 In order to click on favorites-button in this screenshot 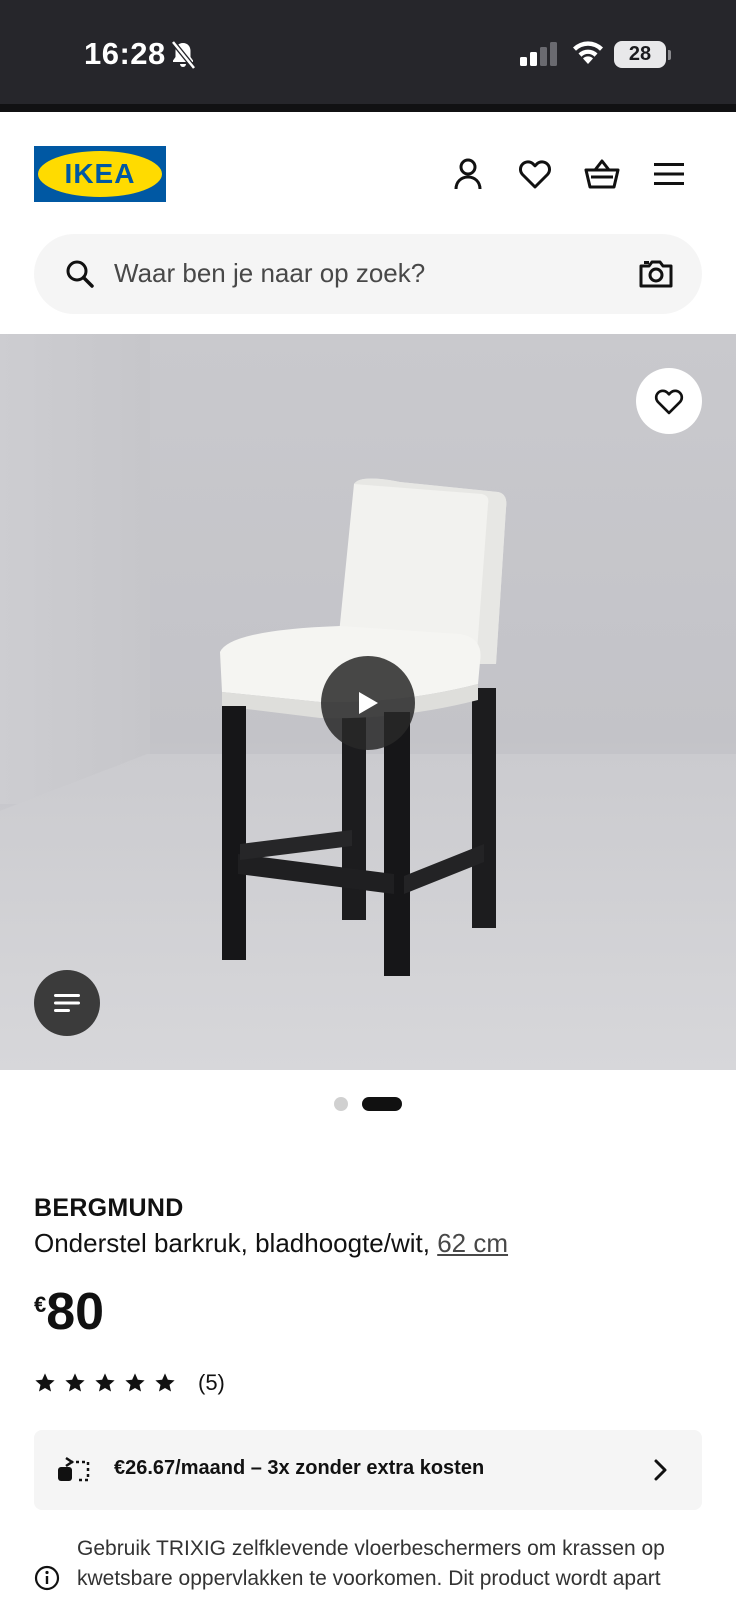, I will do `click(535, 174)`.